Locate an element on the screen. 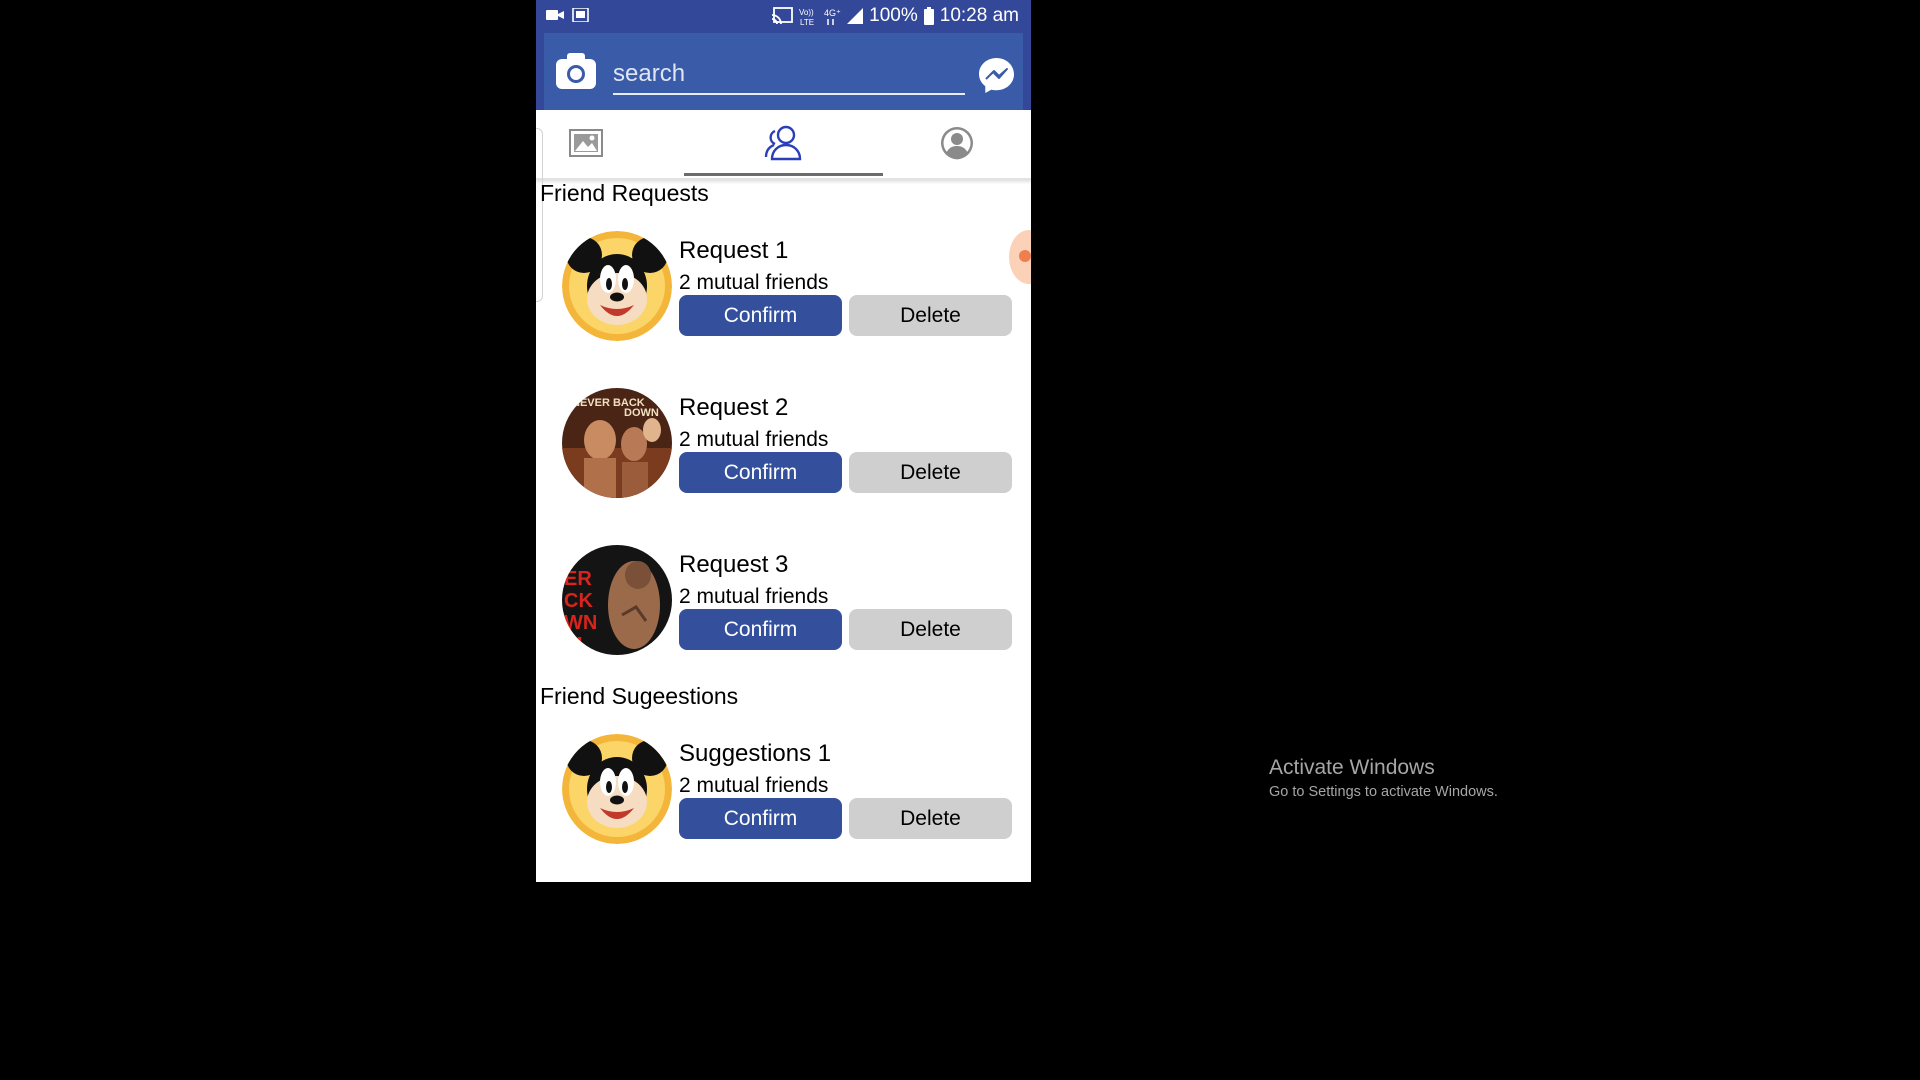 The image size is (1920, 1080). screenshot-icon is located at coordinates (580, 15).